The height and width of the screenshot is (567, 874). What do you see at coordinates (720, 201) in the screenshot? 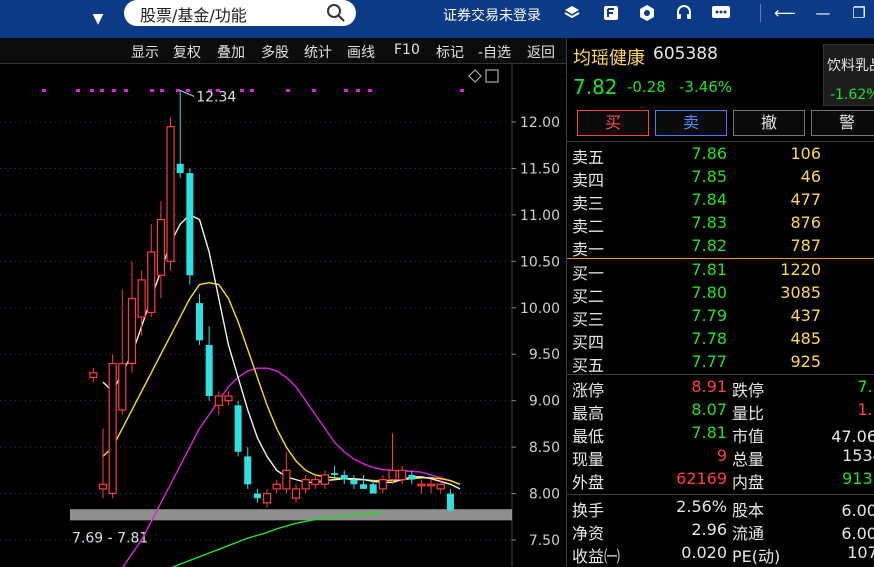
I see `ask-row: 卖三 7.84 477` at bounding box center [720, 201].